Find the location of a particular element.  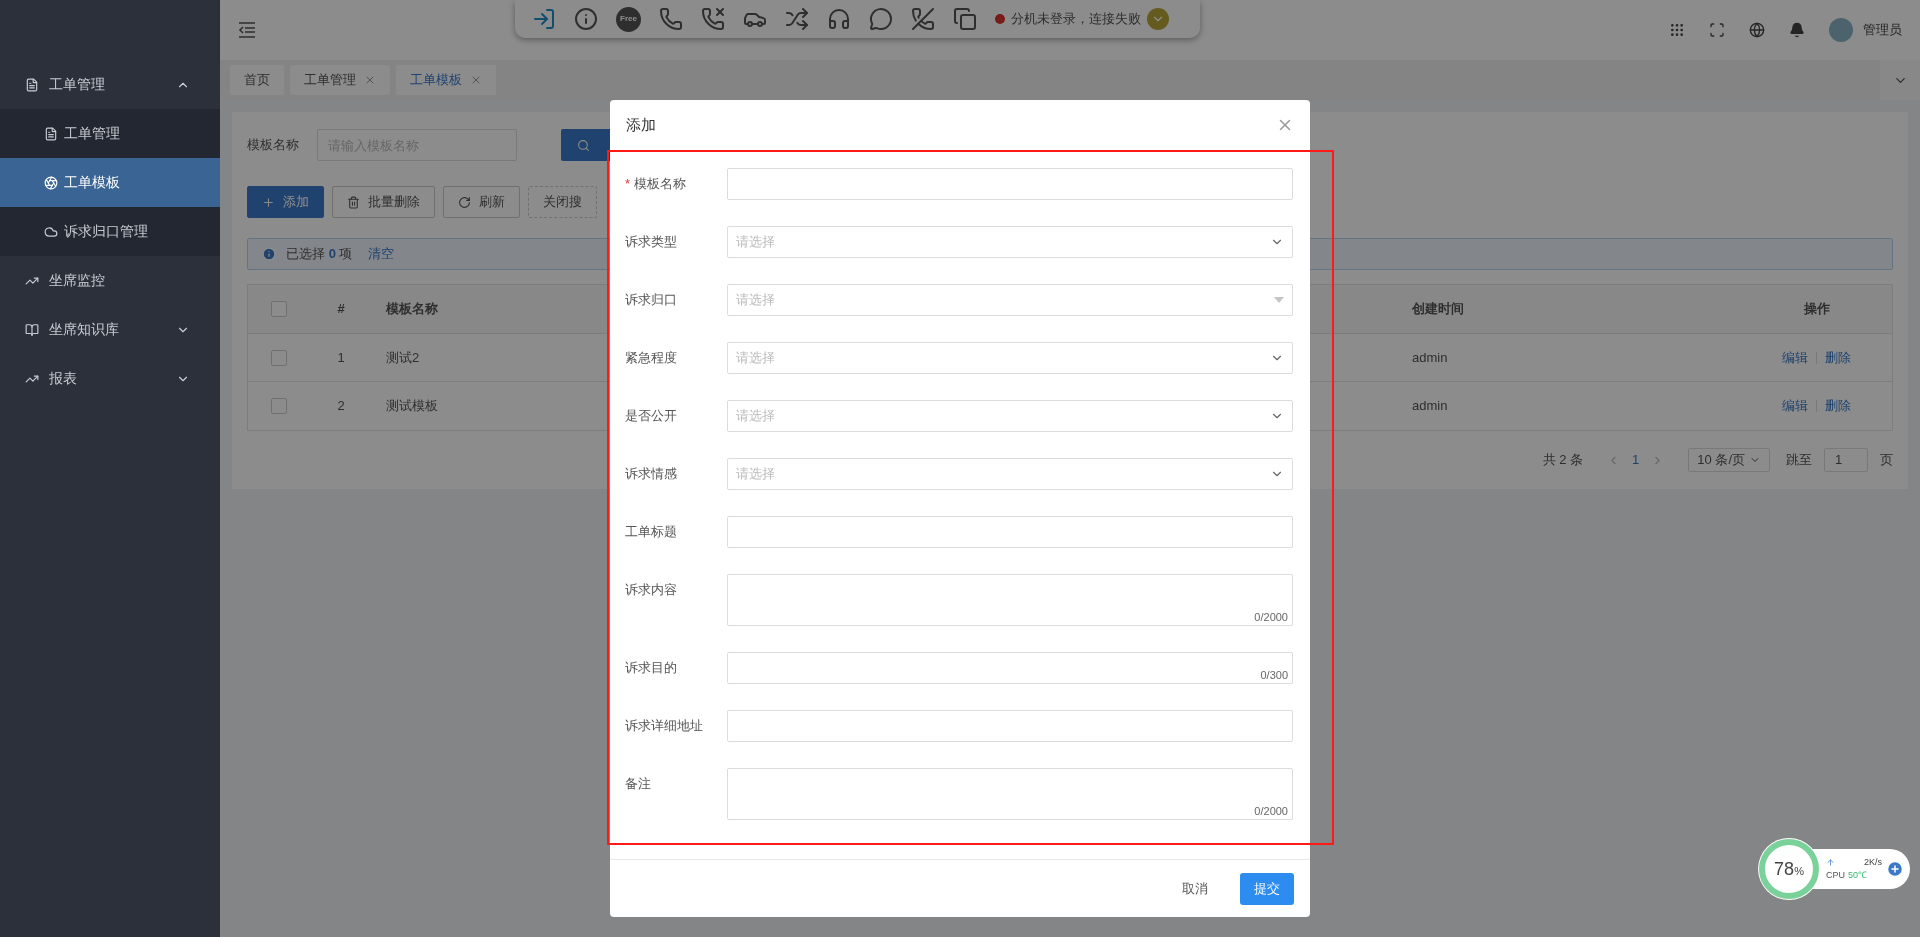

column-header: 创建时间 is located at coordinates (1438, 309).